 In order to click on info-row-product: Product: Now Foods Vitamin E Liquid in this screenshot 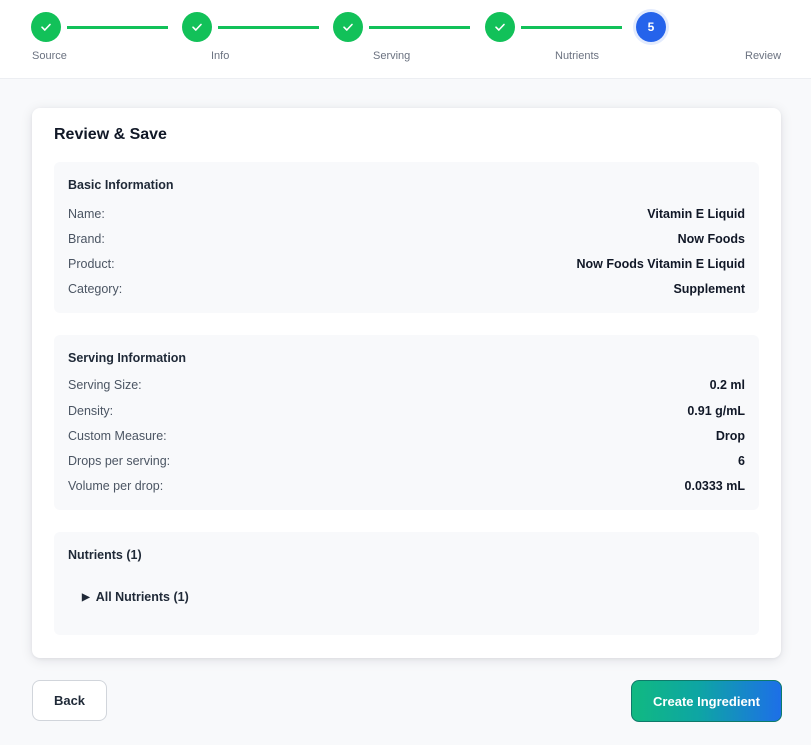, I will do `click(406, 264)`.